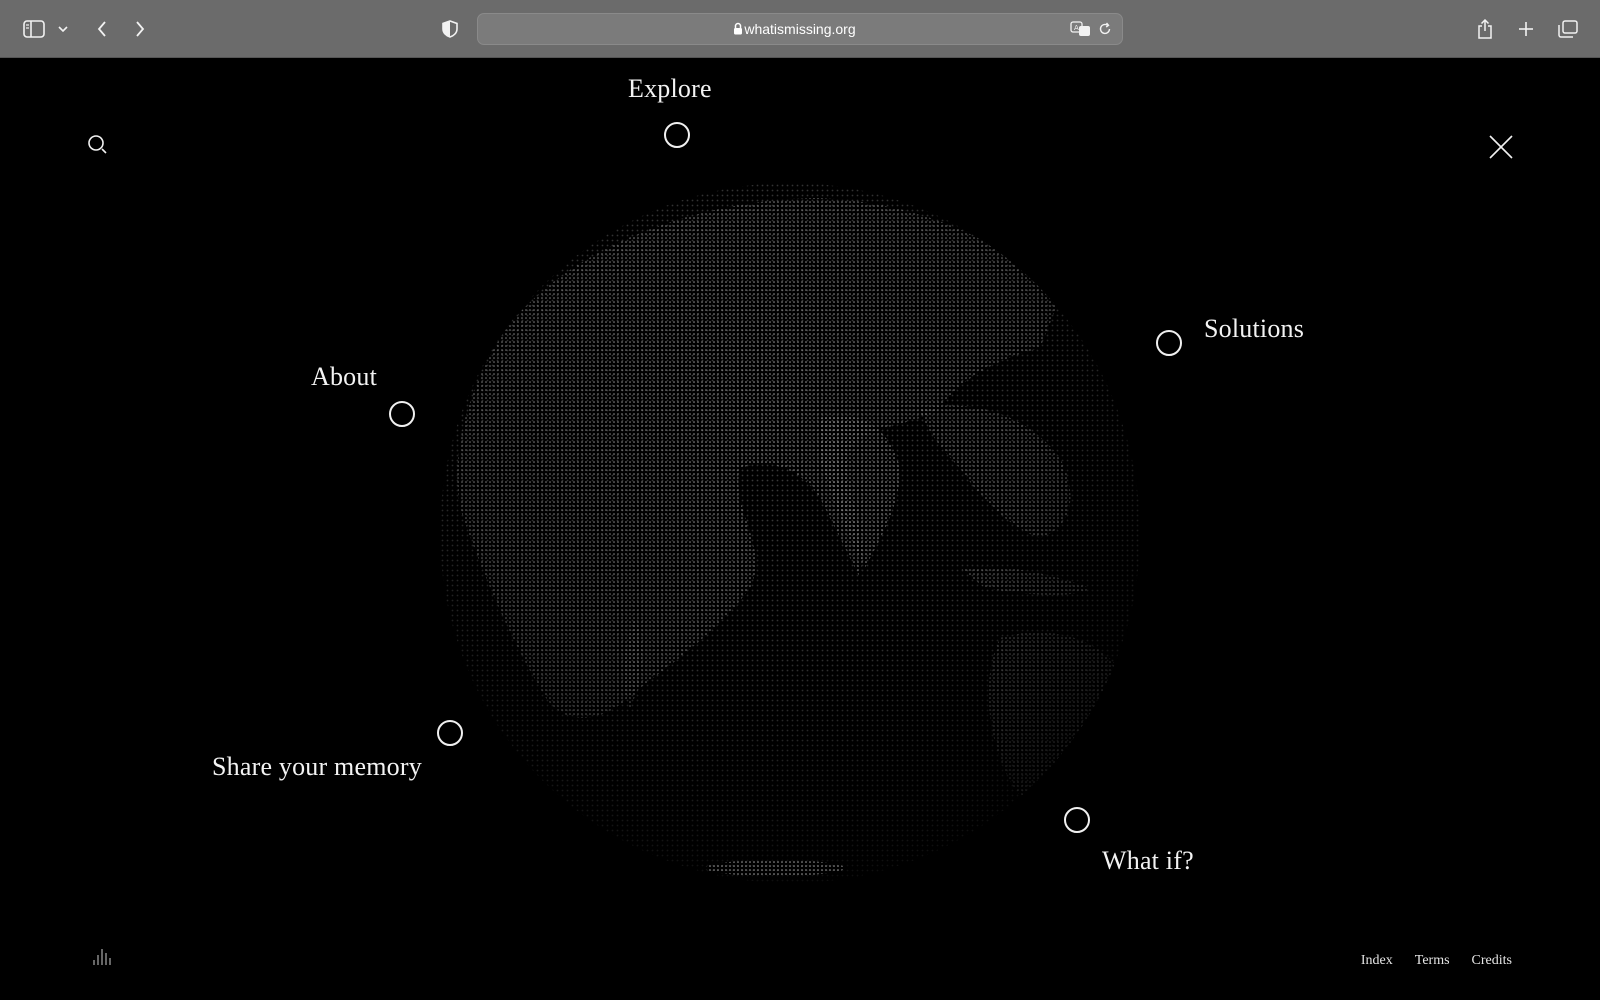  I want to click on svg-text: A, so click(1076, 28).